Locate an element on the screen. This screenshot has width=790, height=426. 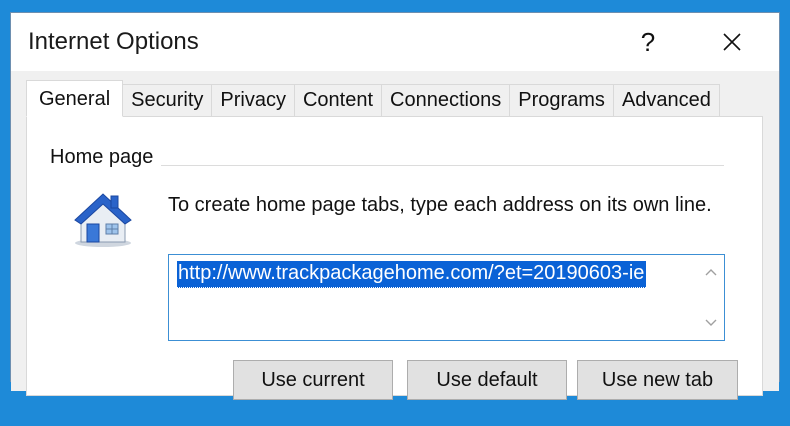
home-page-label: Home page is located at coordinates (103, 157).